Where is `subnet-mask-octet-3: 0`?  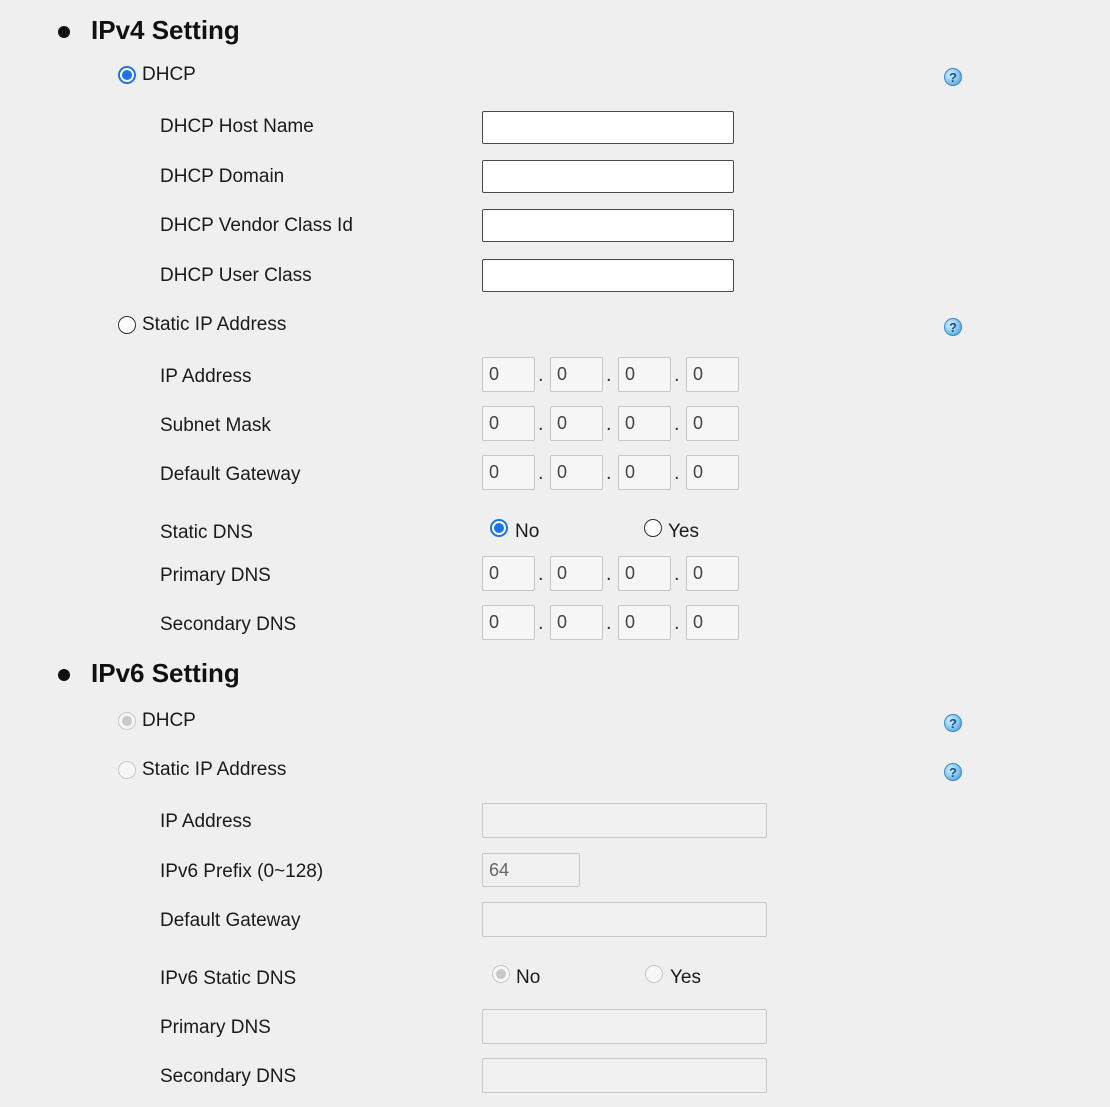
subnet-mask-octet-3: 0 is located at coordinates (644, 423).